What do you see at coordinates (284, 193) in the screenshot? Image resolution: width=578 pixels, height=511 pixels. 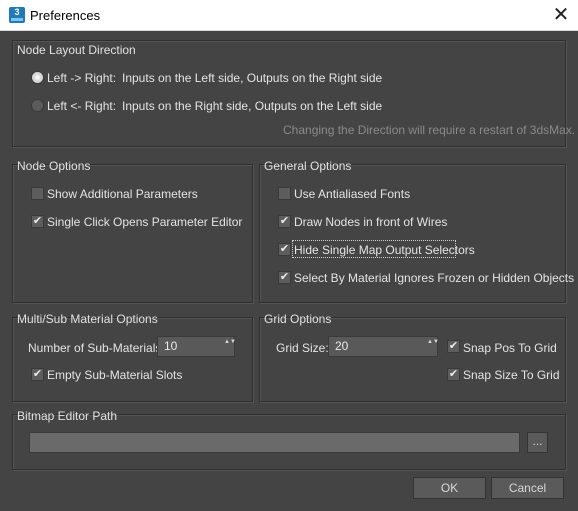 I see `antialiased-fonts-checkbox` at bounding box center [284, 193].